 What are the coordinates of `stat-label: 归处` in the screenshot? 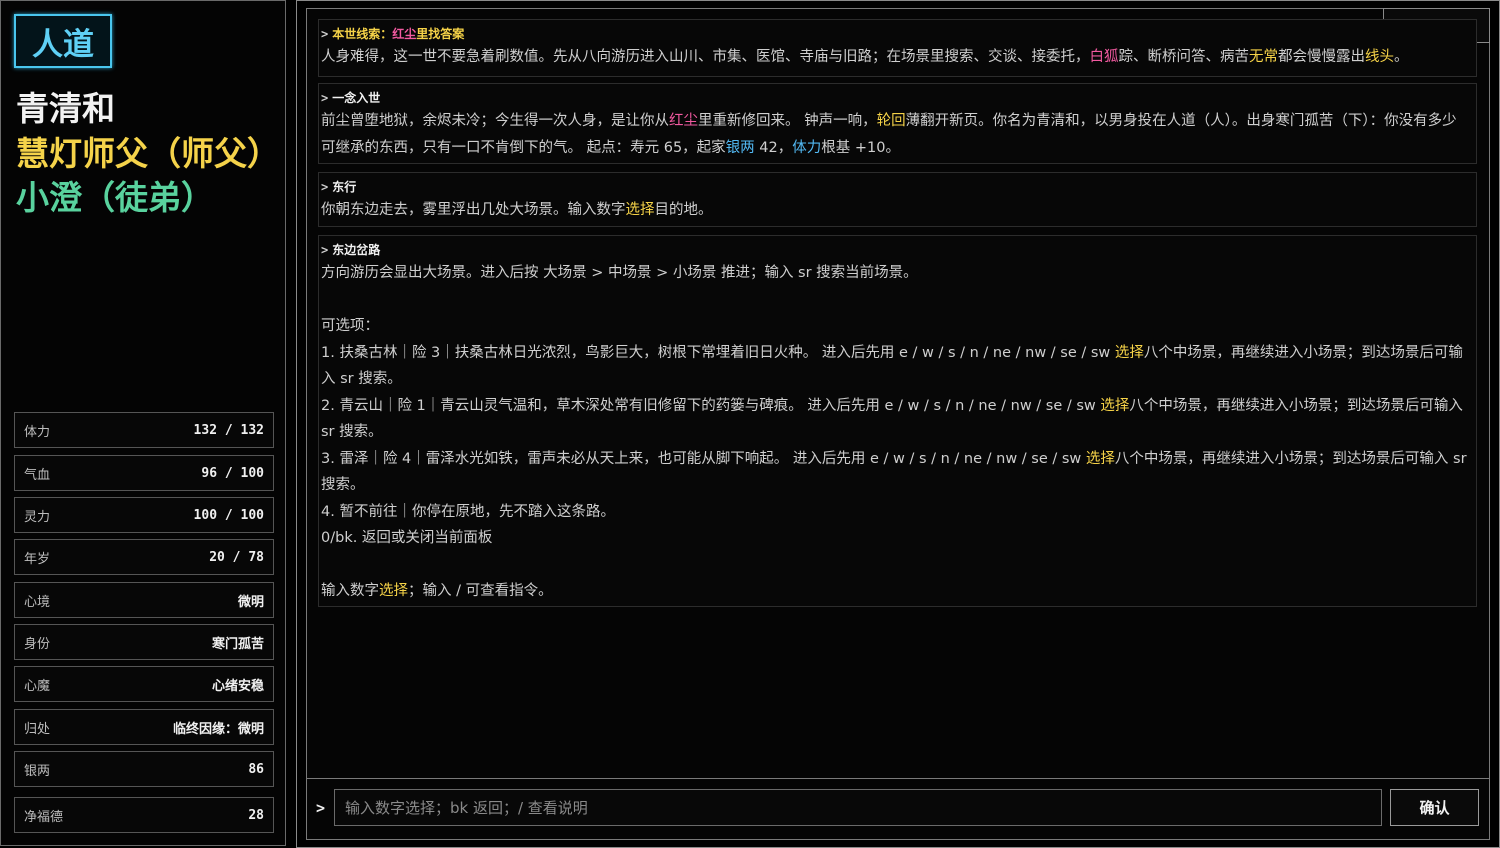 It's located at (37, 729).